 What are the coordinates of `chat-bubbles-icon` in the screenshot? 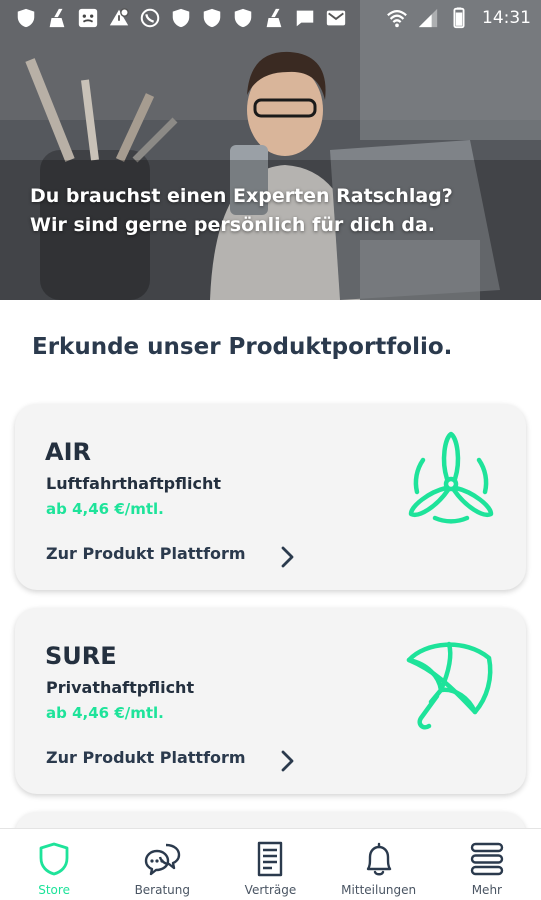 It's located at (163, 859).